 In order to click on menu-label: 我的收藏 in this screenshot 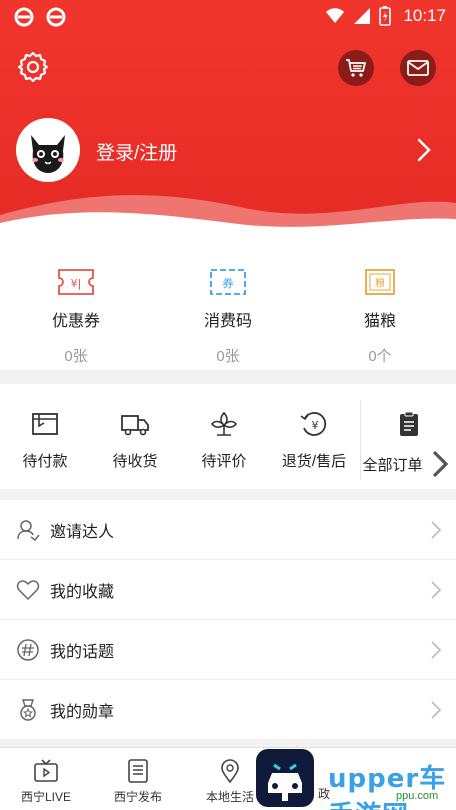, I will do `click(82, 592)`.